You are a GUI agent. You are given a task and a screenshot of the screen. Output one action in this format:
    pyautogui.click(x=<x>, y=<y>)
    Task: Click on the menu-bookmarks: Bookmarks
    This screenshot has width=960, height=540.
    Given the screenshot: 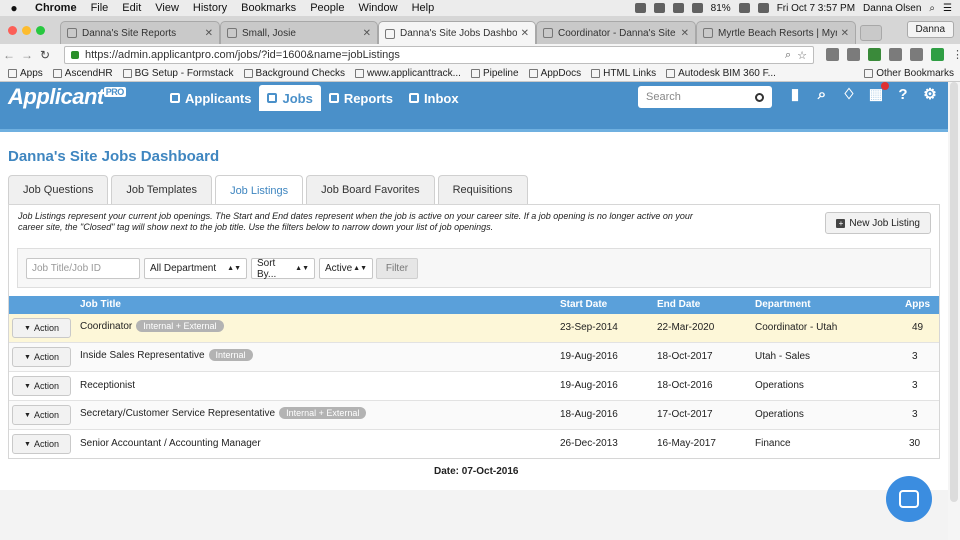 What is the action you would take?
    pyautogui.click(x=268, y=8)
    